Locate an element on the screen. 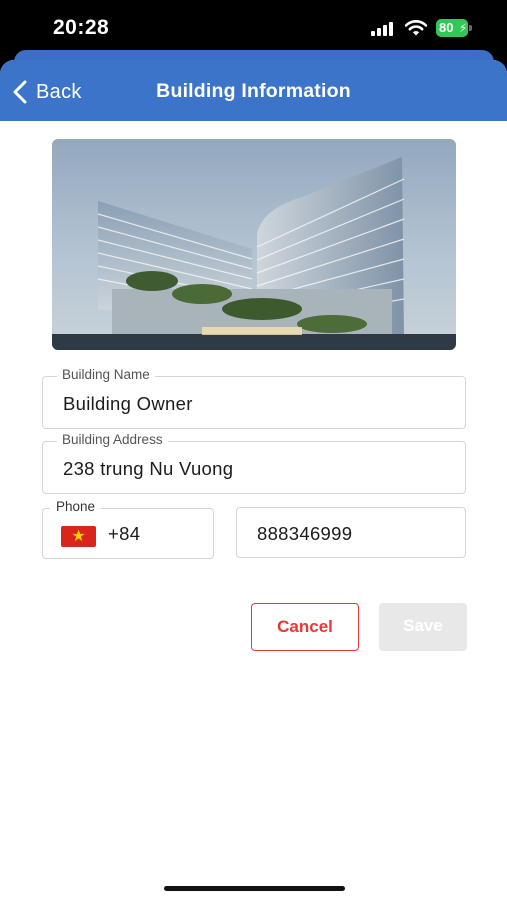 The image size is (507, 900). building-address-field: Building Address 238 trung Nu Vuong is located at coordinates (254, 463).